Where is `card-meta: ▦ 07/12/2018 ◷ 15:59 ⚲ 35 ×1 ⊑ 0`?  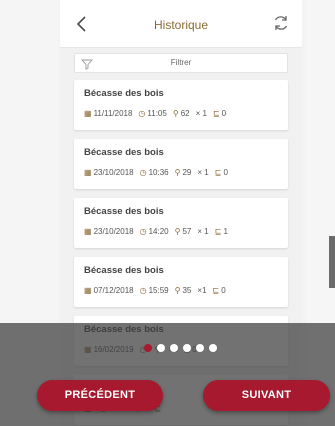 card-meta: ▦ 07/12/2018 ◷ 15:59 ⚲ 35 ×1 ⊑ 0 is located at coordinates (155, 290).